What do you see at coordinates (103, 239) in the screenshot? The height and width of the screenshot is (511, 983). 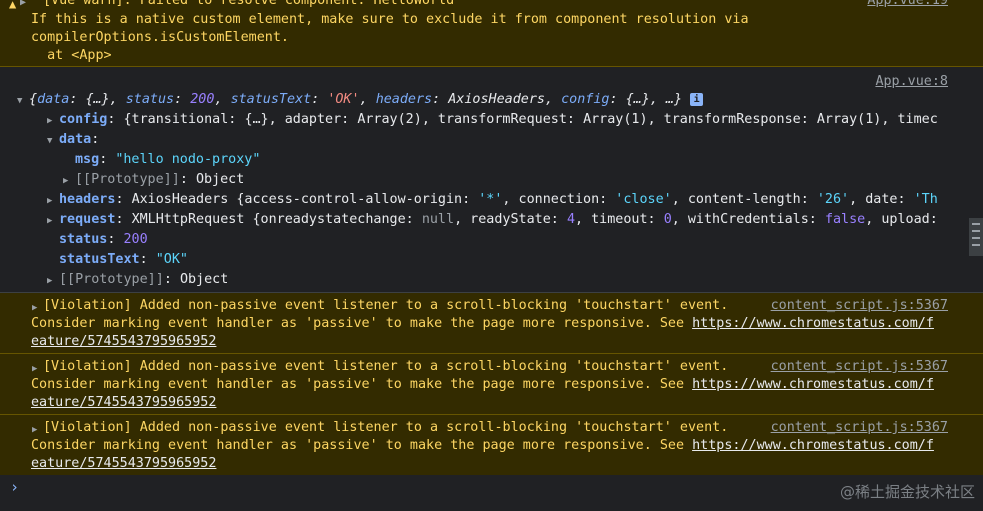 I see `tree-row-status: status: 200` at bounding box center [103, 239].